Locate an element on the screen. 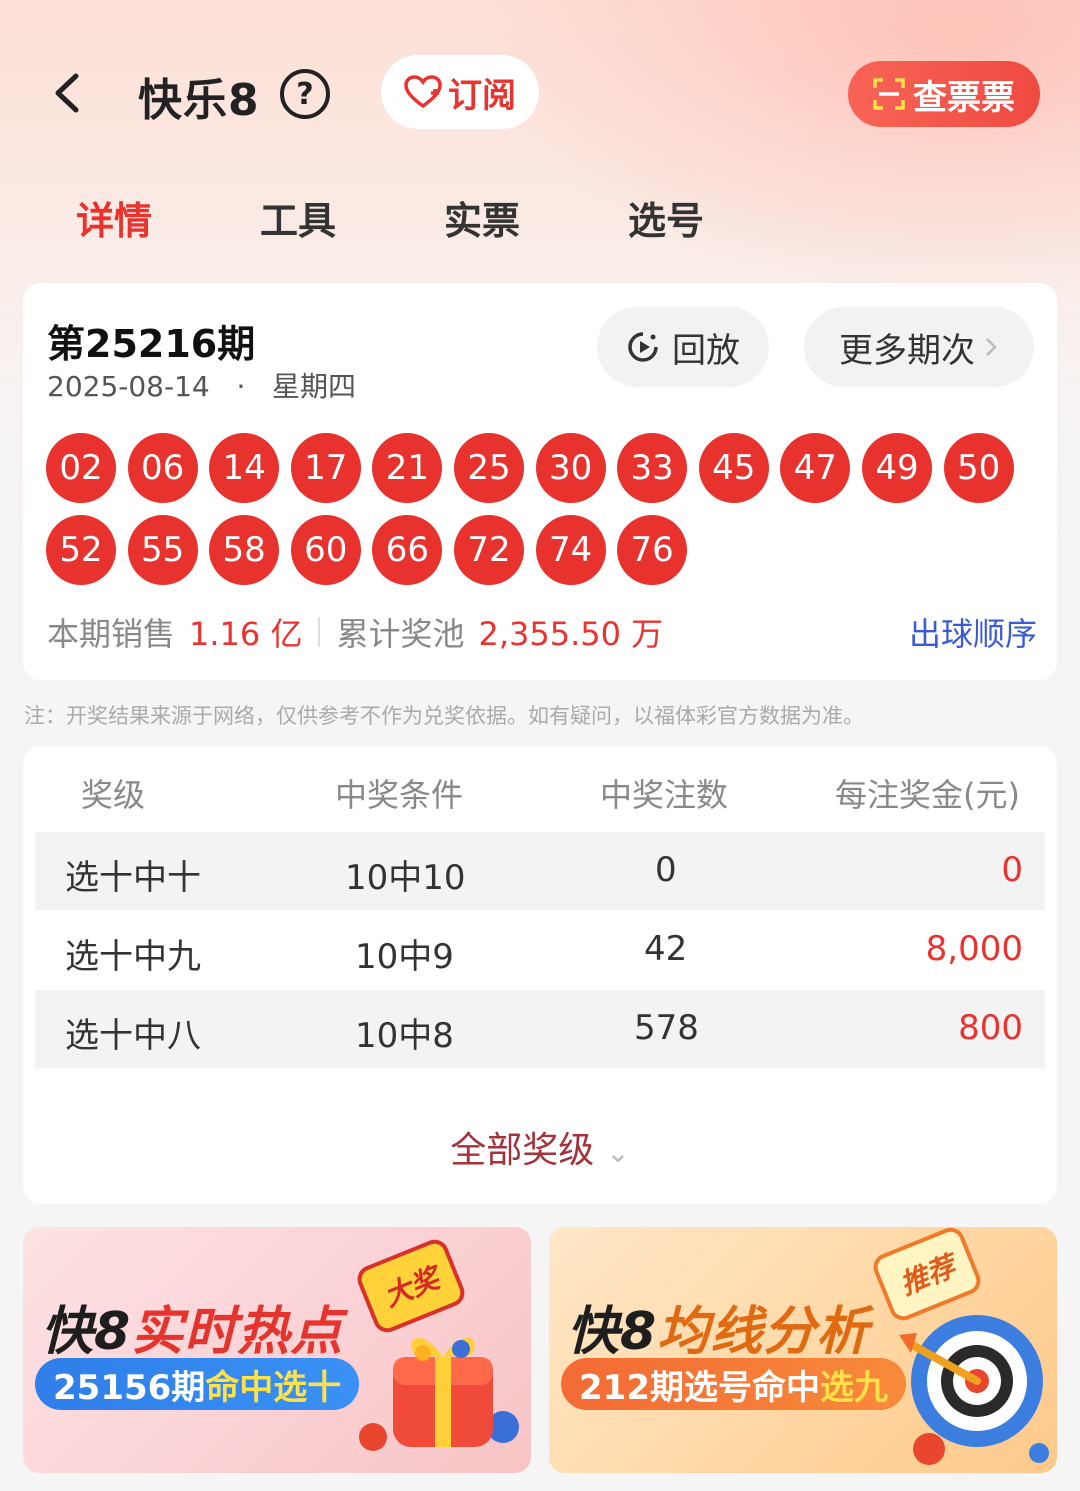  number-ball: 17 is located at coordinates (325, 468).